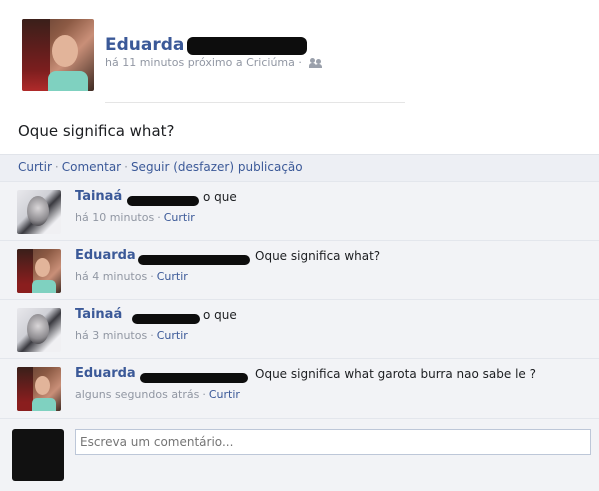 Image resolution: width=599 pixels, height=491 pixels. Describe the element at coordinates (144, 45) in the screenshot. I see `post-author-name: Eduarda` at that location.